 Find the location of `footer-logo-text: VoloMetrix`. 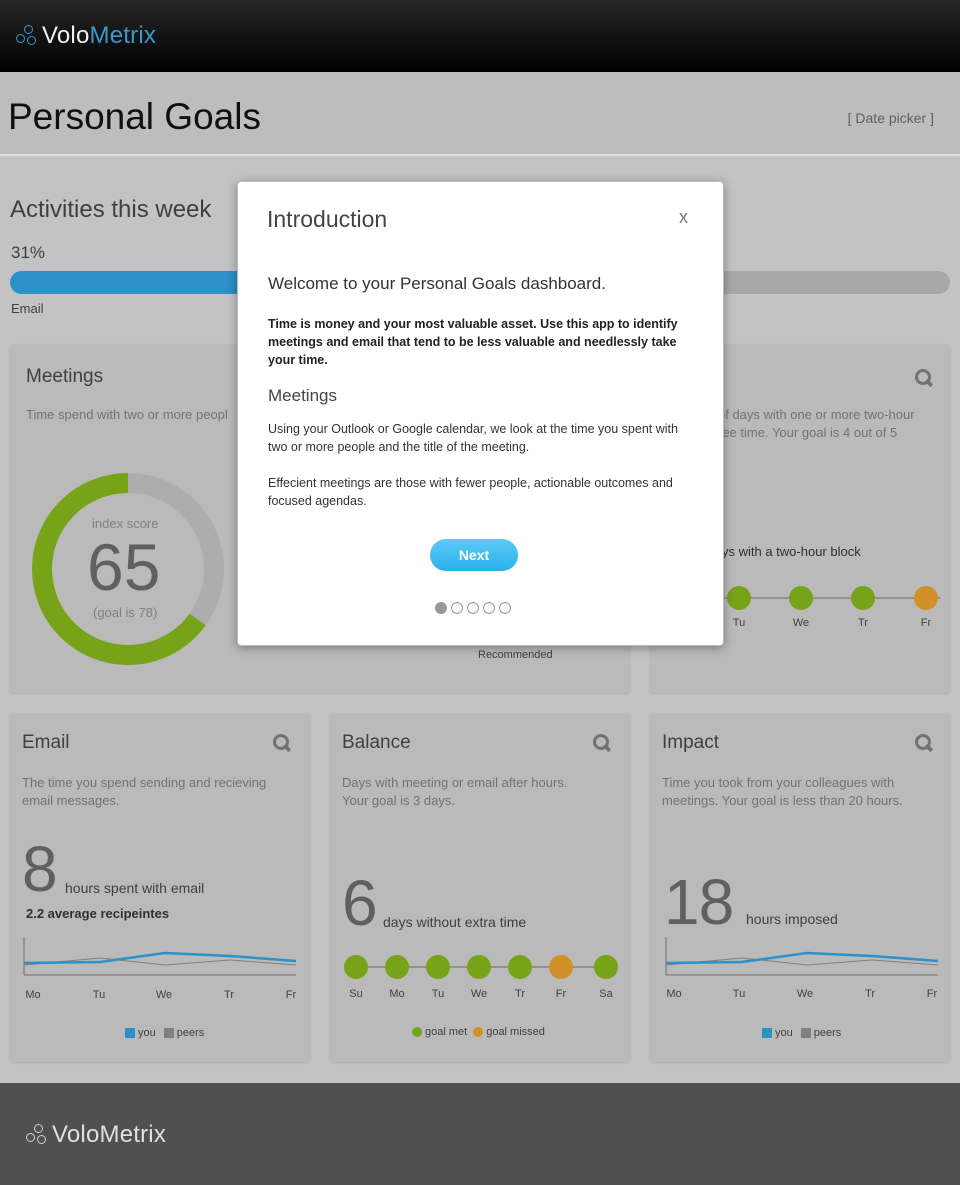

footer-logo-text: VoloMetrix is located at coordinates (109, 1134).